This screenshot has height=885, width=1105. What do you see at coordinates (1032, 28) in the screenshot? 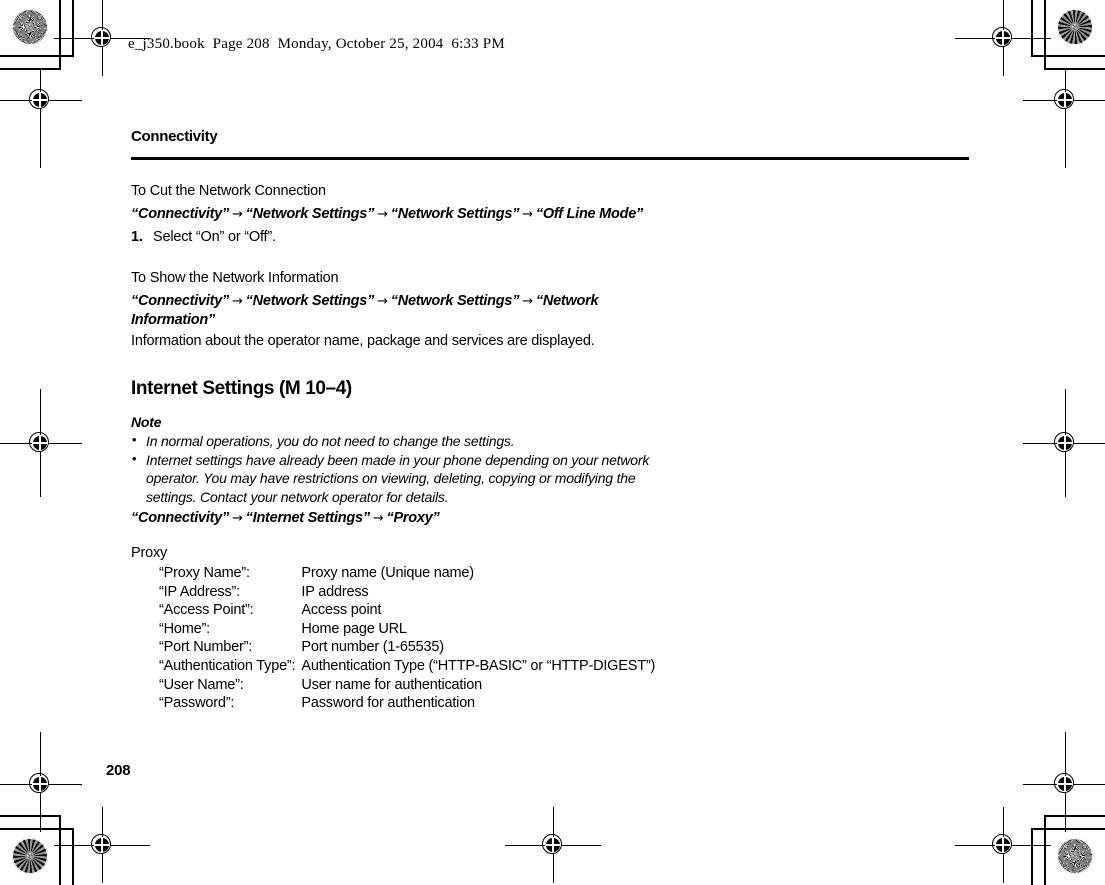
I see `crop-mark-top-right-v2` at bounding box center [1032, 28].